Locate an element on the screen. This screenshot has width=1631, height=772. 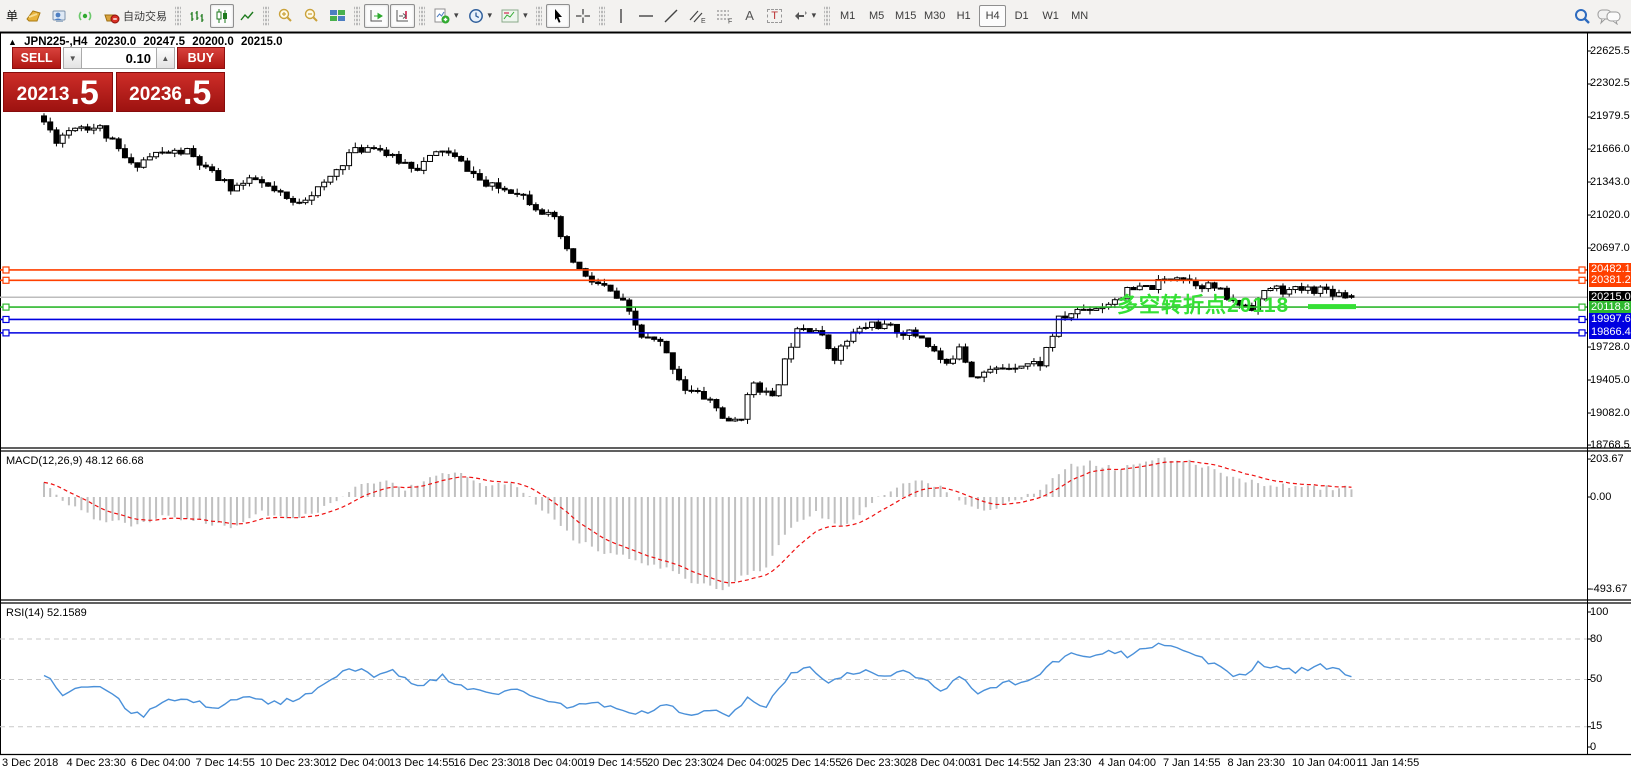
time-axis-label: 26 Dec 23:30 is located at coordinates (873, 763).